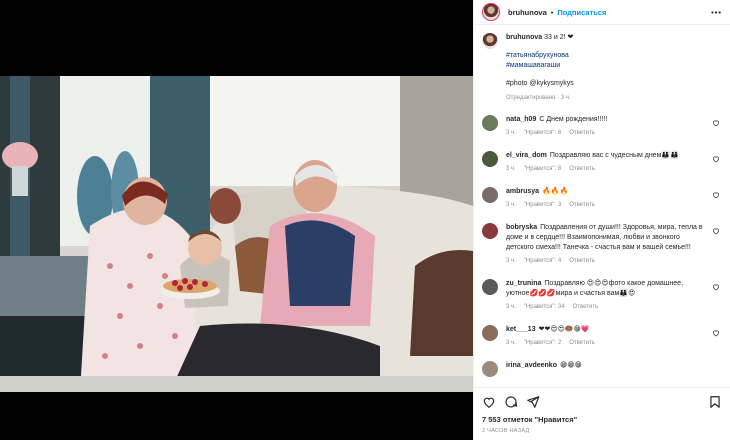  I want to click on comment-likes: "Нравится": 4, so click(542, 261).